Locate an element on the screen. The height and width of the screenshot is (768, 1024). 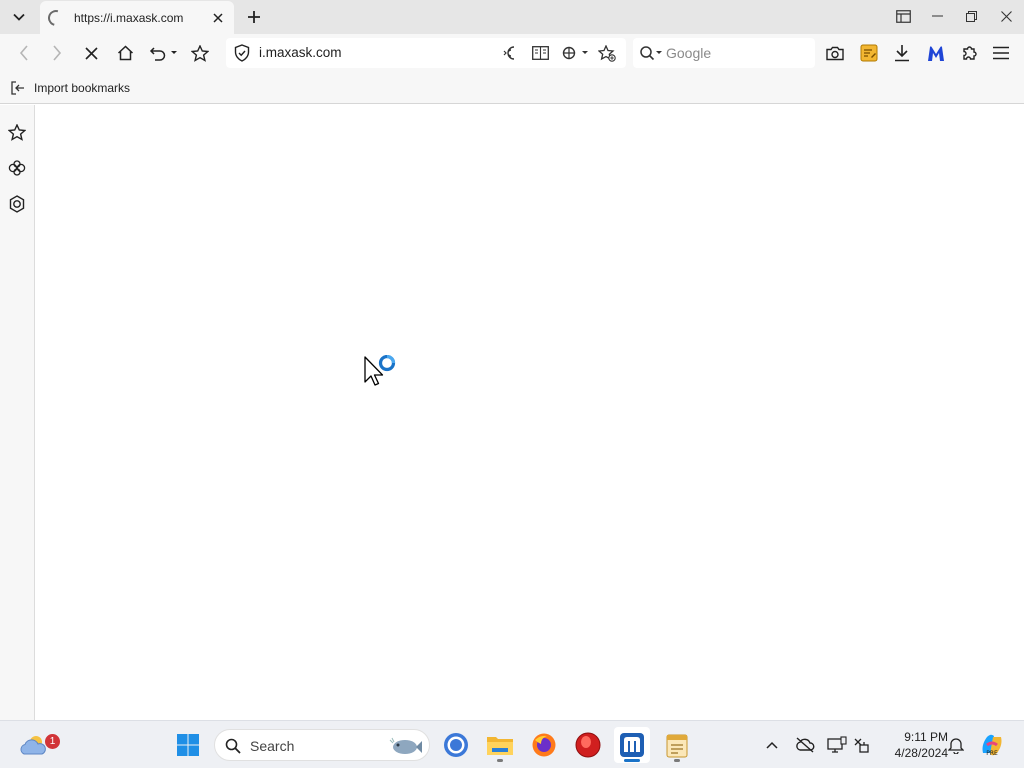
taskbar-app-maxthon is located at coordinates (632, 745).